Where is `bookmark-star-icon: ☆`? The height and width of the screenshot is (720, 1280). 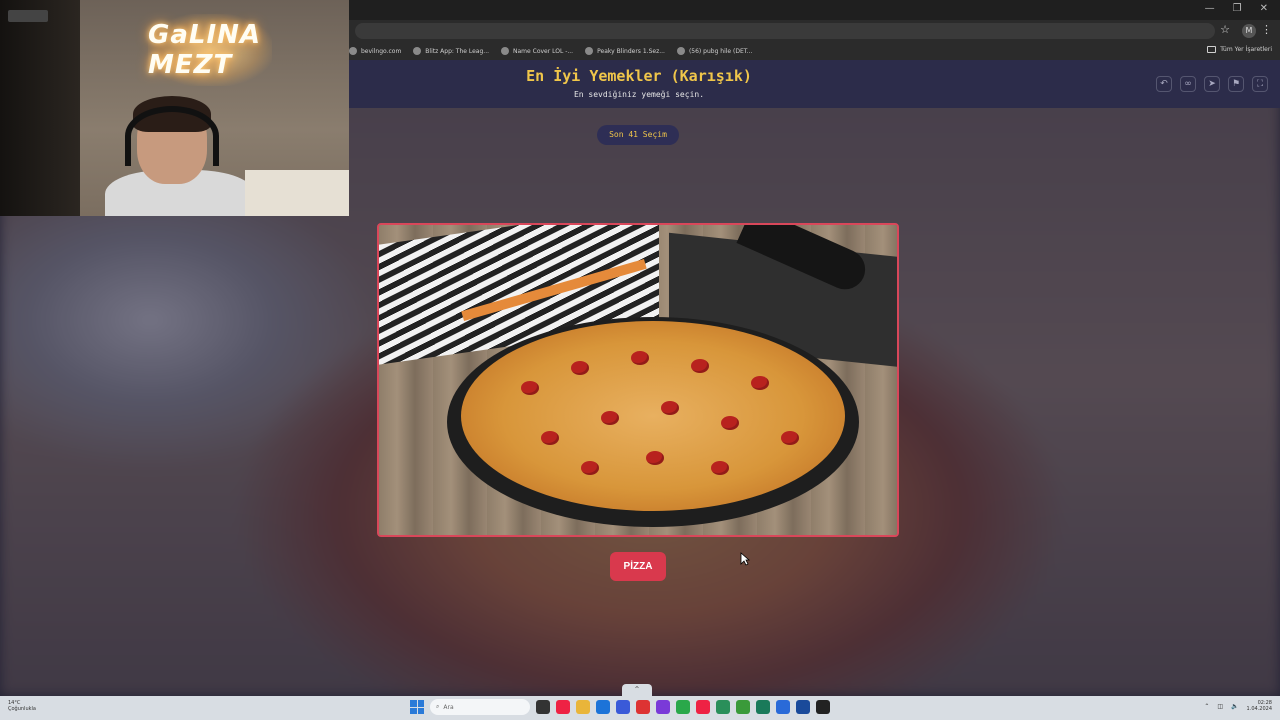 bookmark-star-icon: ☆ is located at coordinates (1225, 29).